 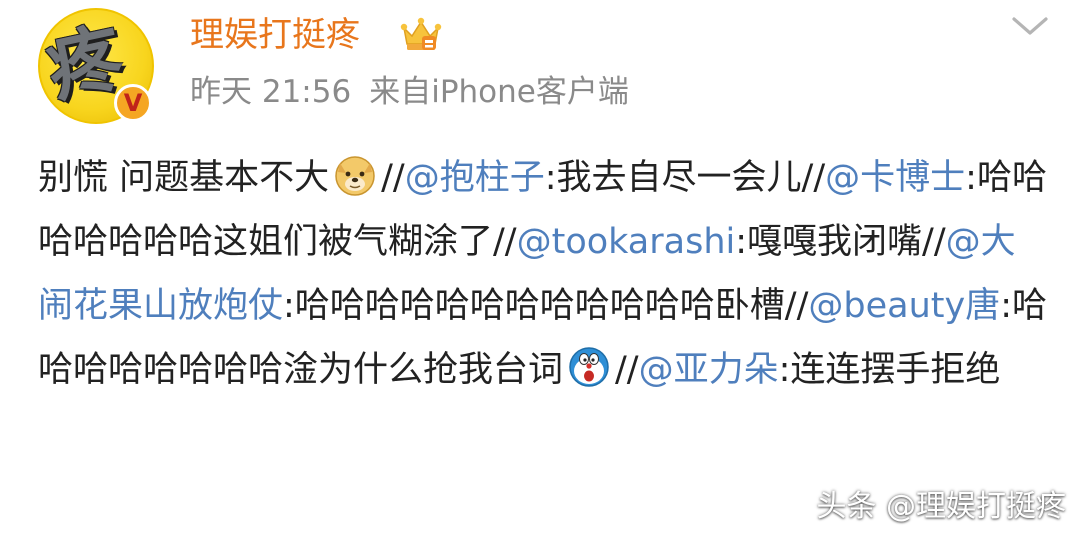 I want to click on mention-link: @亚力朵, so click(x=709, y=370).